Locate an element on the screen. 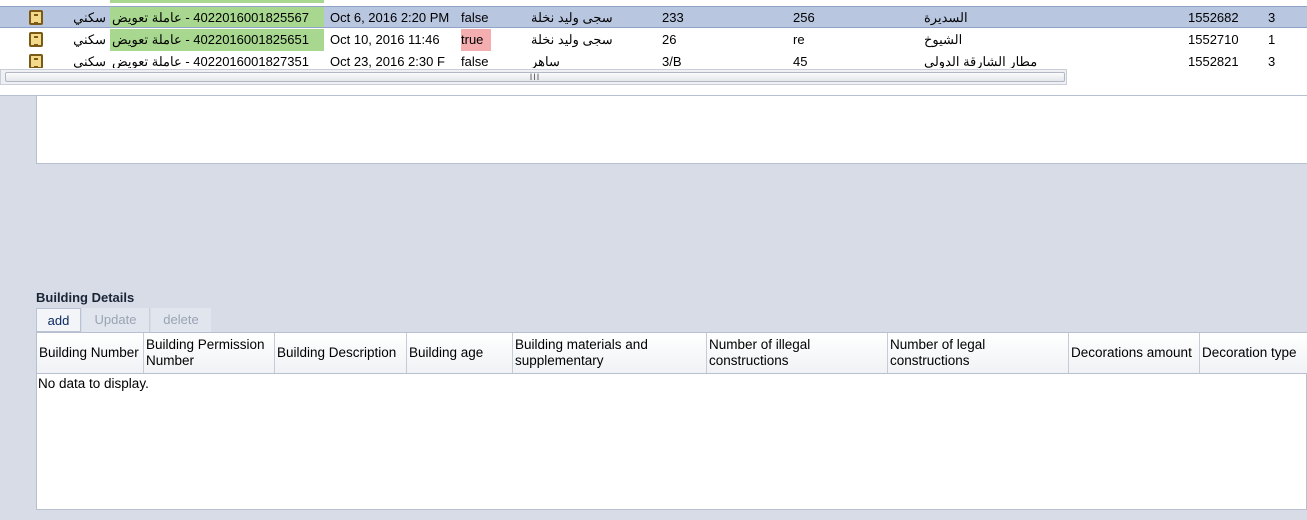  id-cell: 1552682 is located at coordinates (1213, 17).